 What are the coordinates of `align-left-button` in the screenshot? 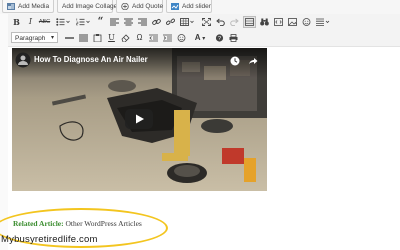 It's located at (114, 22).